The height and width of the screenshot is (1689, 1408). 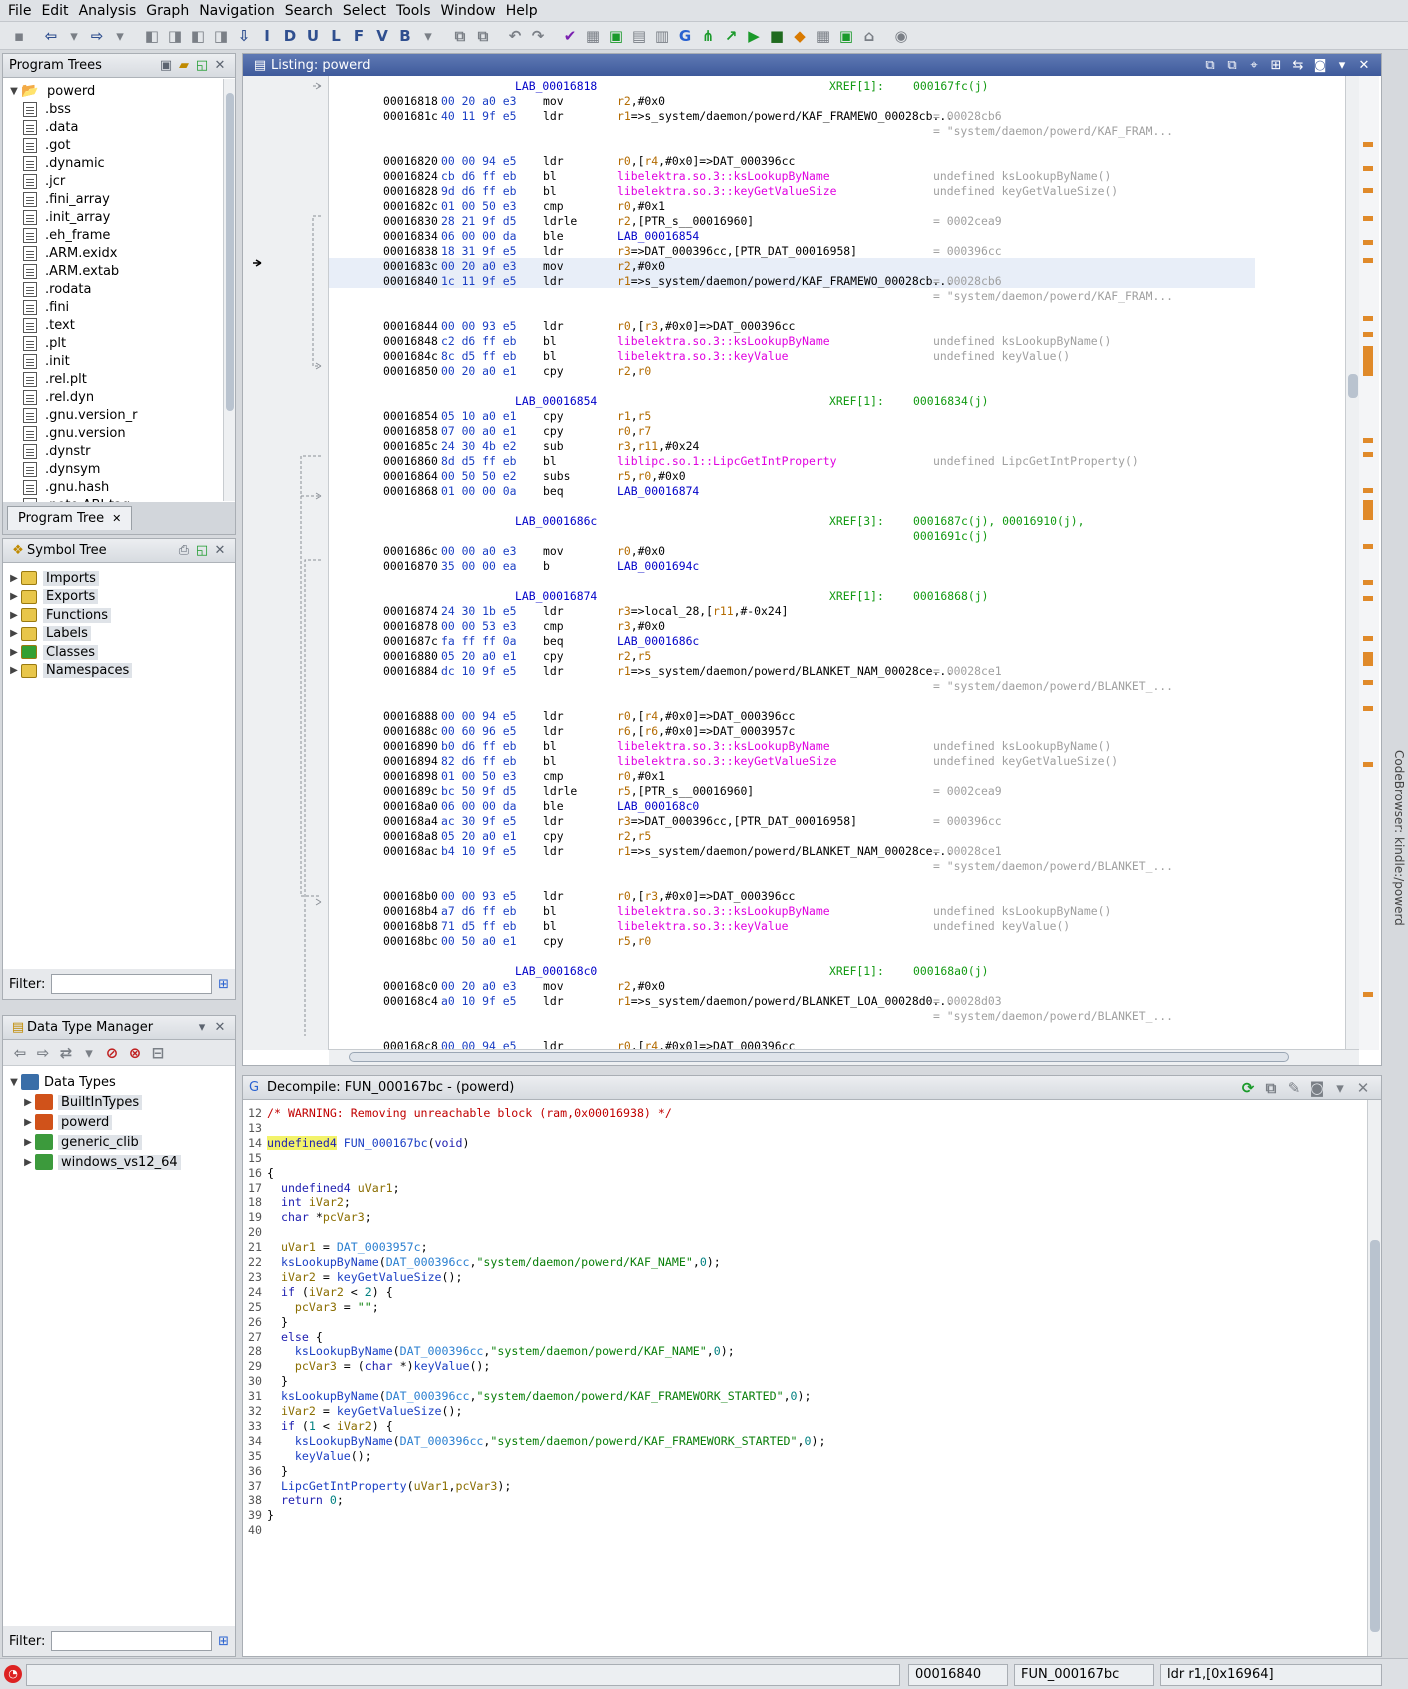 I want to click on vertical-scrollbar, so click(x=229, y=290).